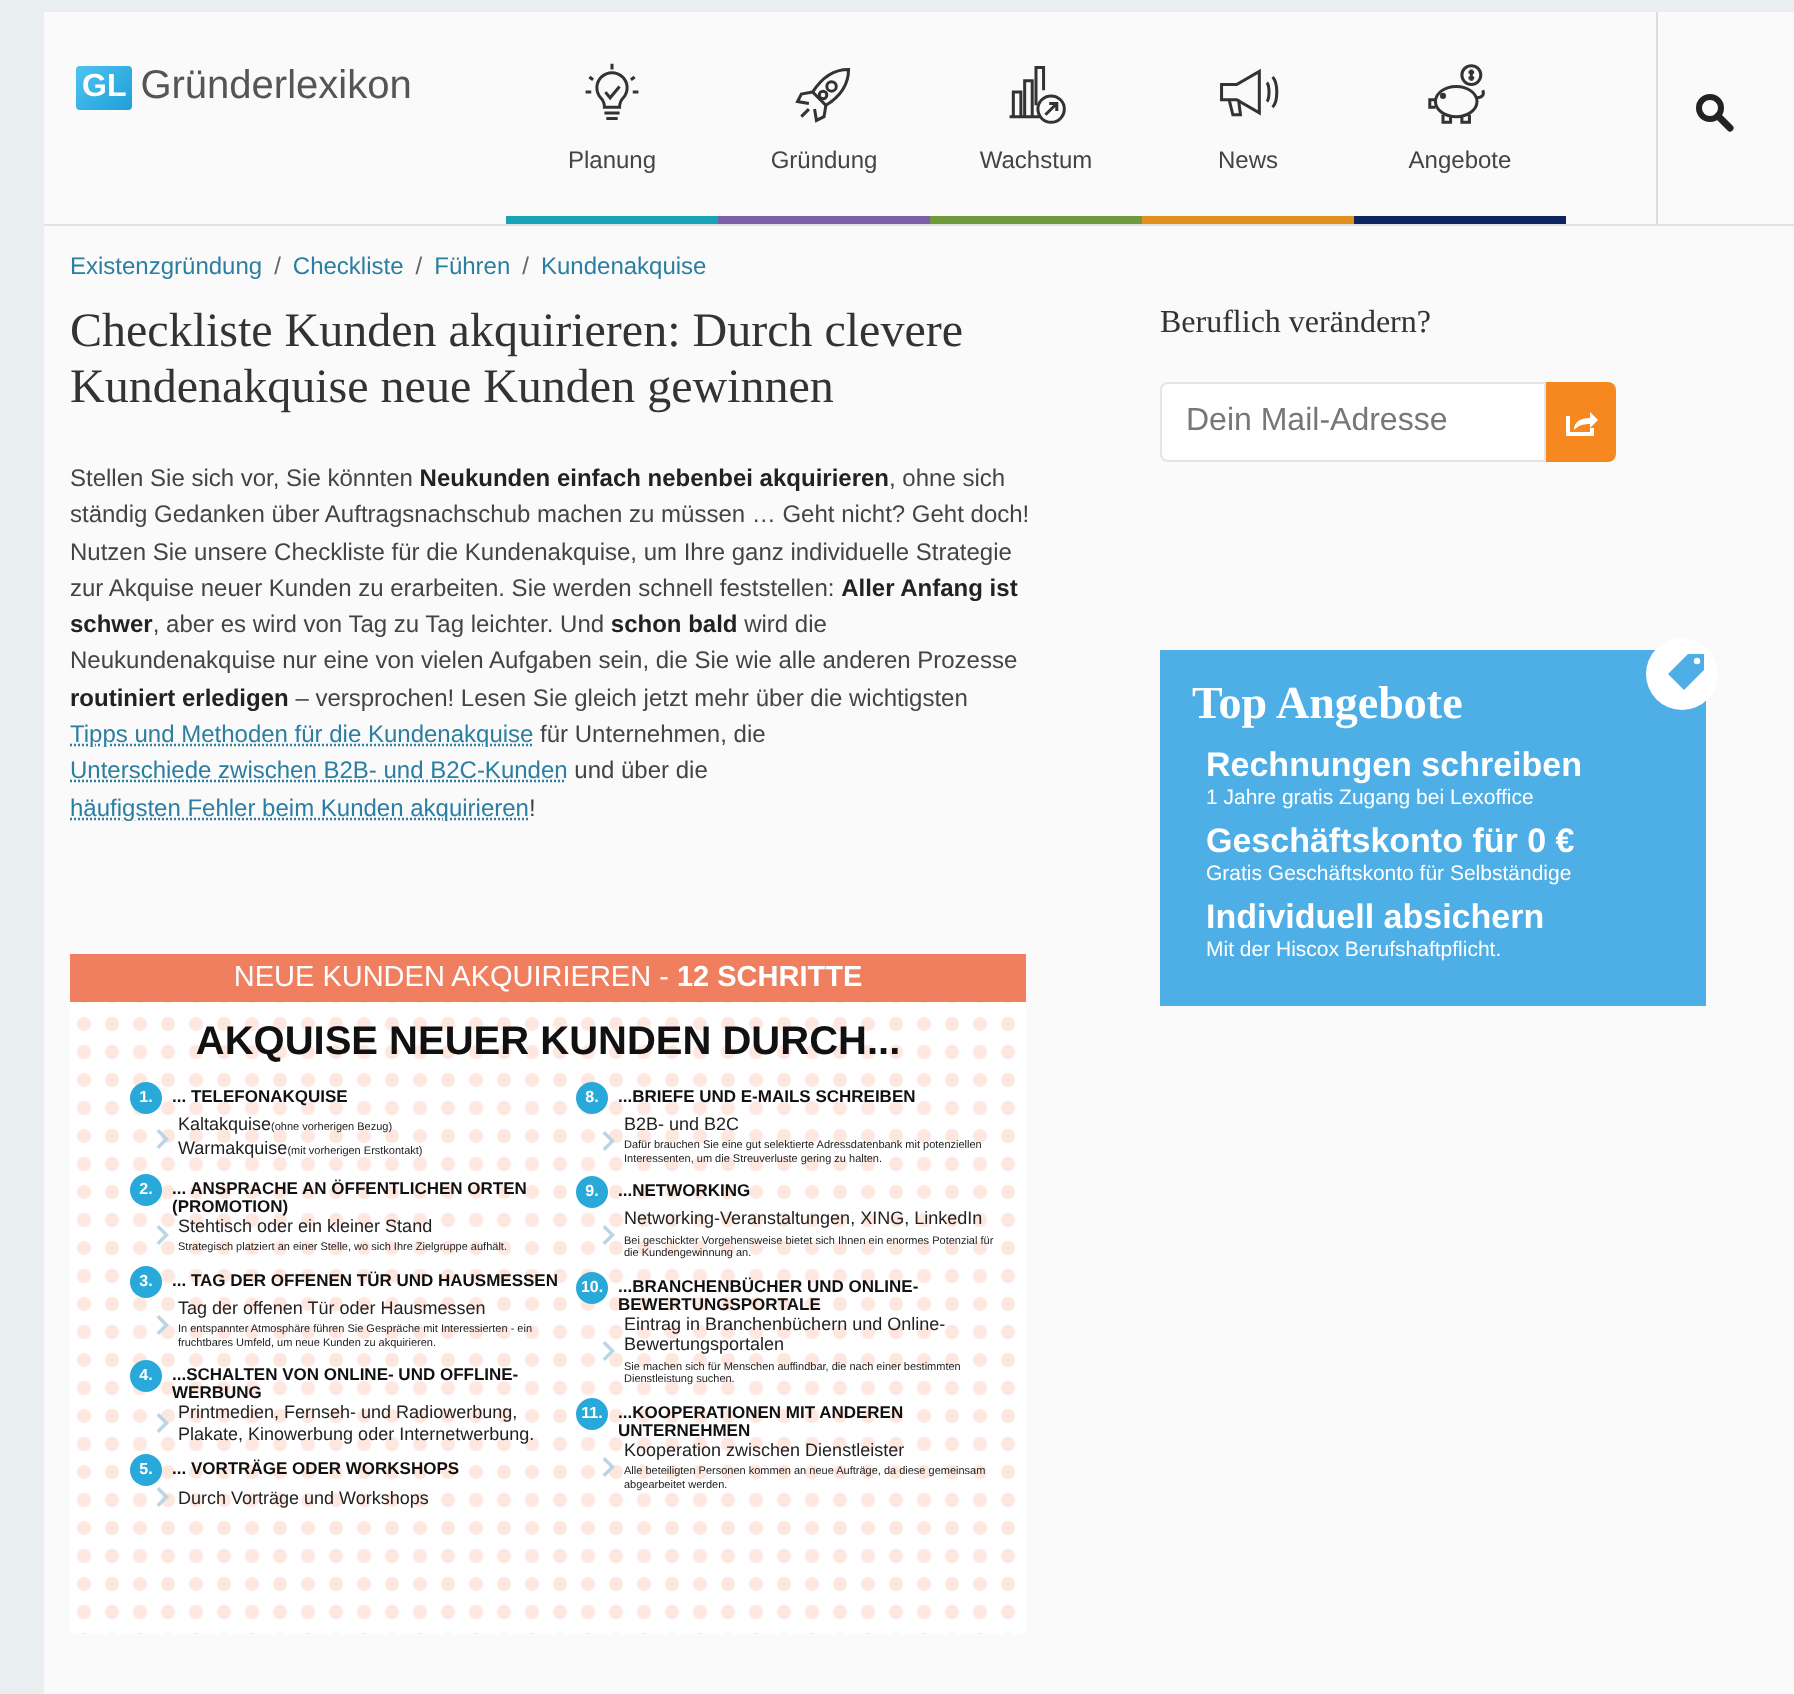 This screenshot has height=1694, width=1794. What do you see at coordinates (104, 87) in the screenshot?
I see `logo-badge: GL` at bounding box center [104, 87].